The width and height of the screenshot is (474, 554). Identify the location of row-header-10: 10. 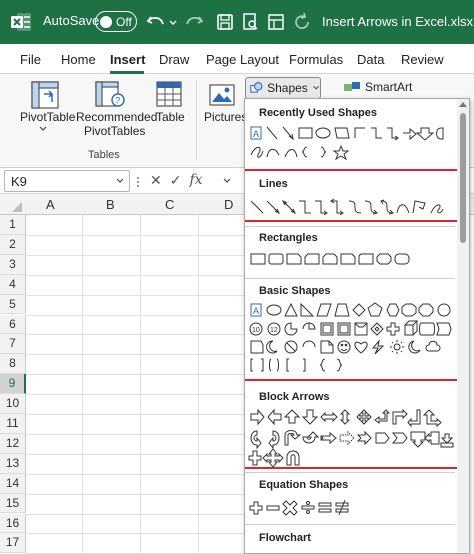
(13, 404).